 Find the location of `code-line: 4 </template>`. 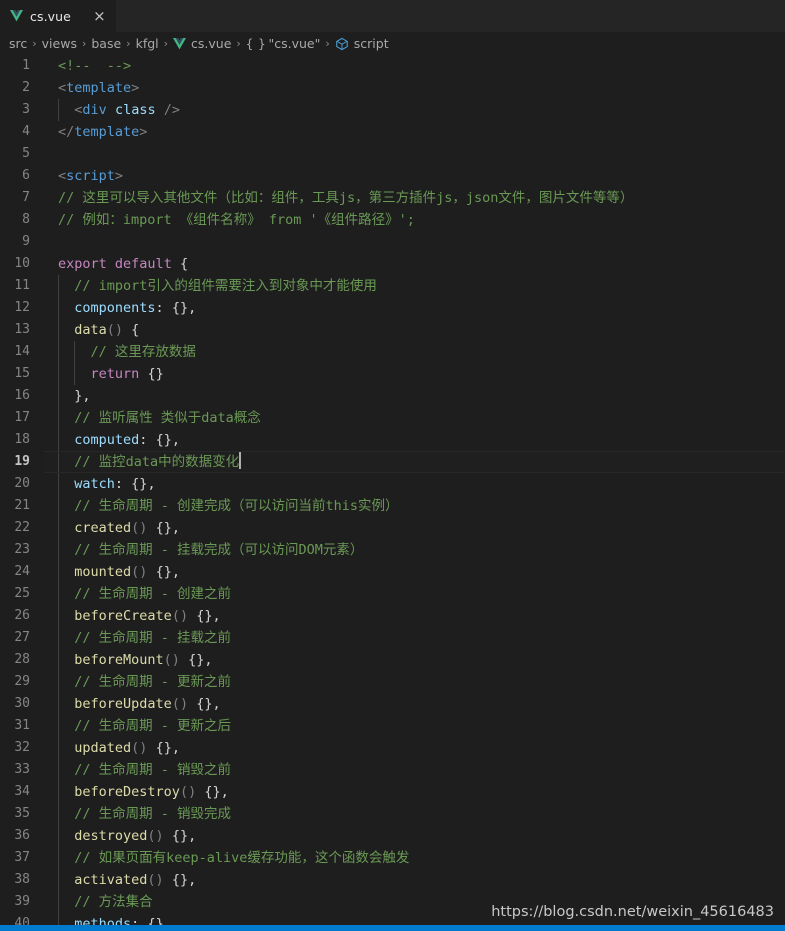

code-line: 4 </template> is located at coordinates (392, 132).